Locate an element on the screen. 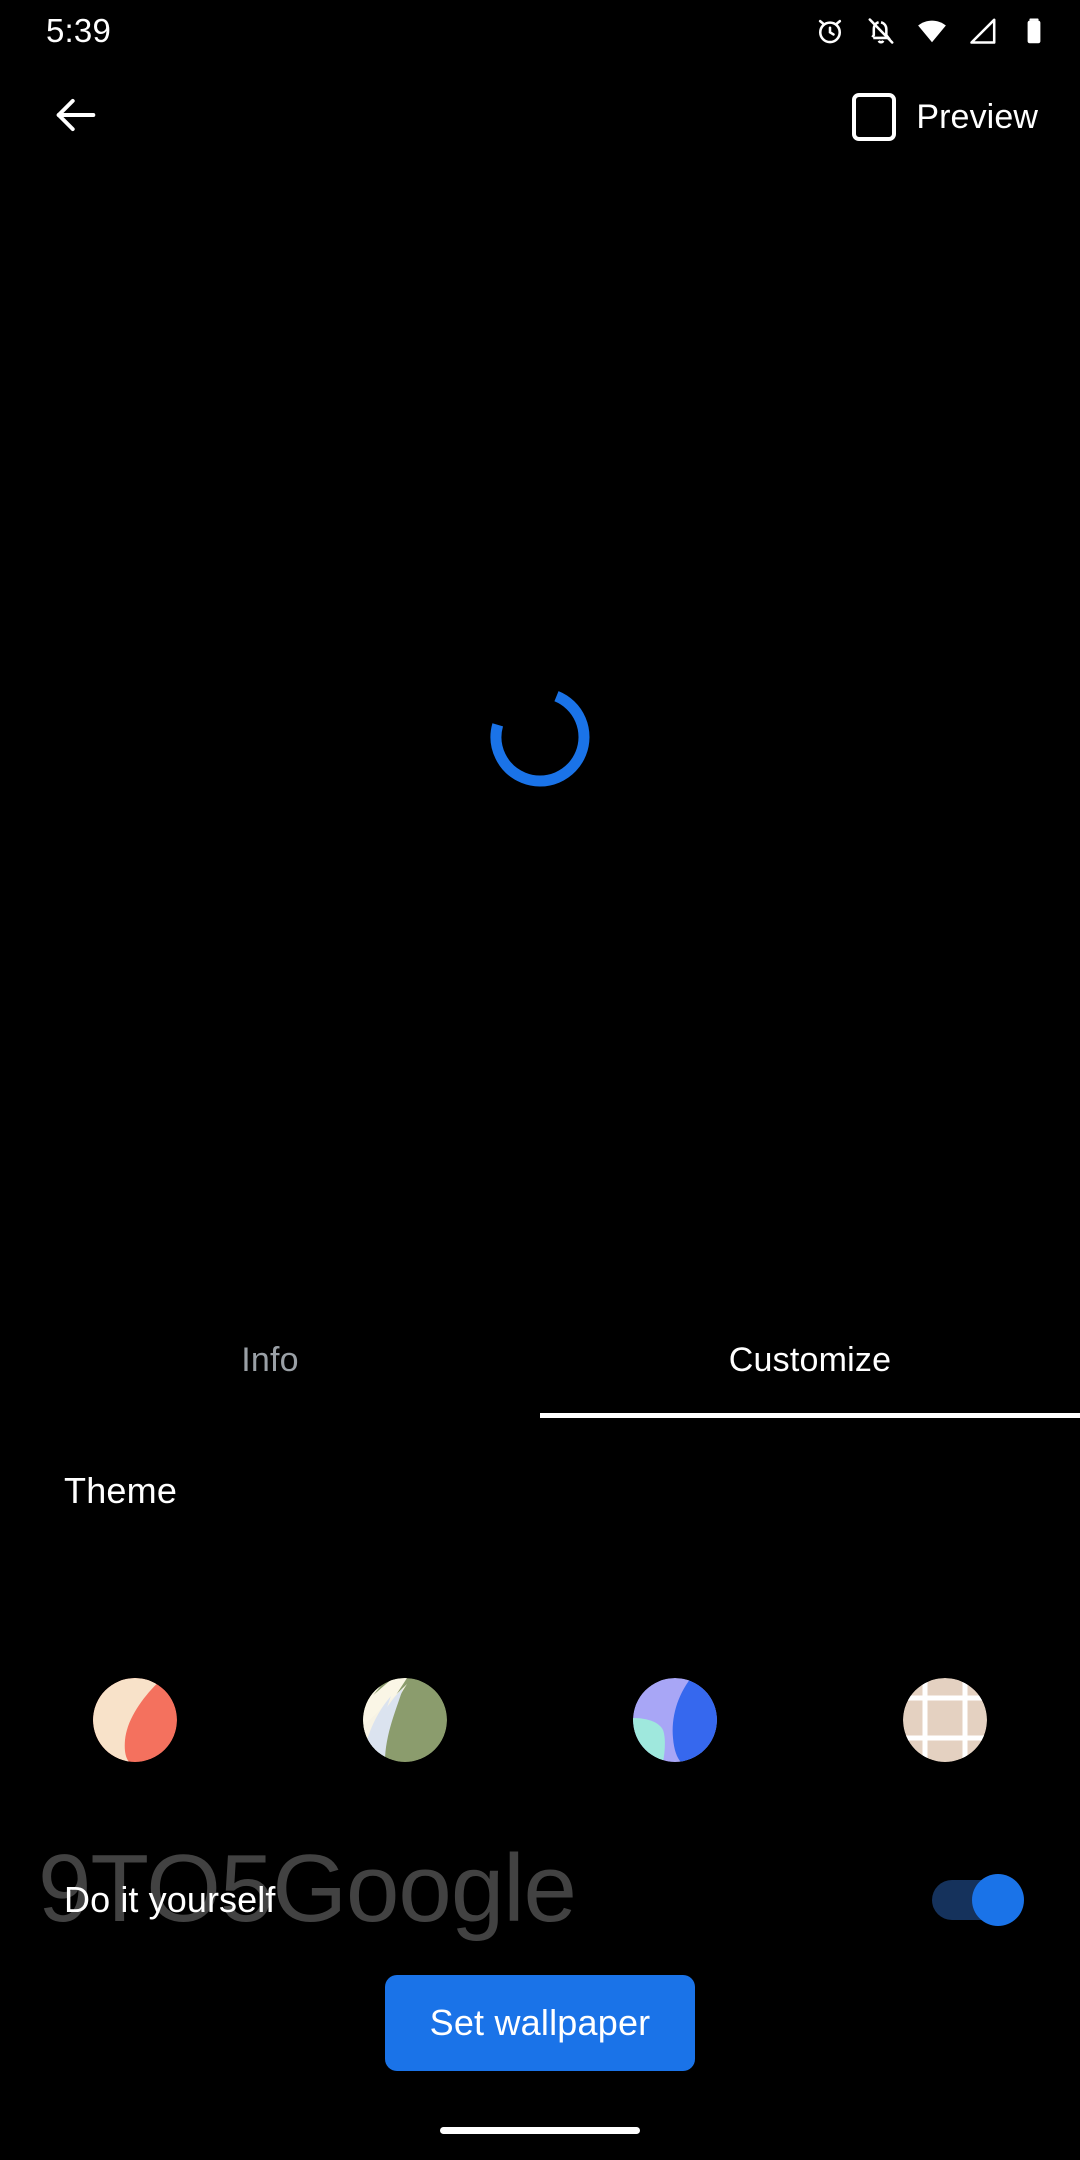  footer-actions: Set wallpaper is located at coordinates (540, 2023).